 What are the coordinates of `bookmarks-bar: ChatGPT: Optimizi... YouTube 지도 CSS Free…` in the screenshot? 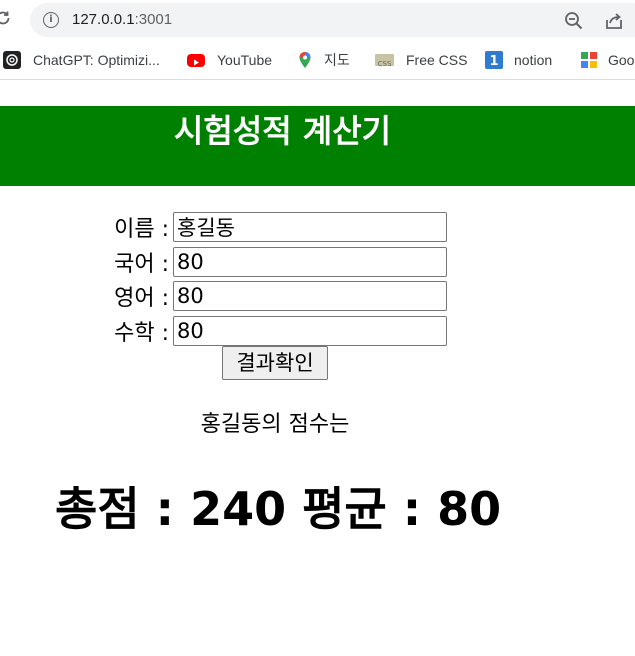 It's located at (317, 60).